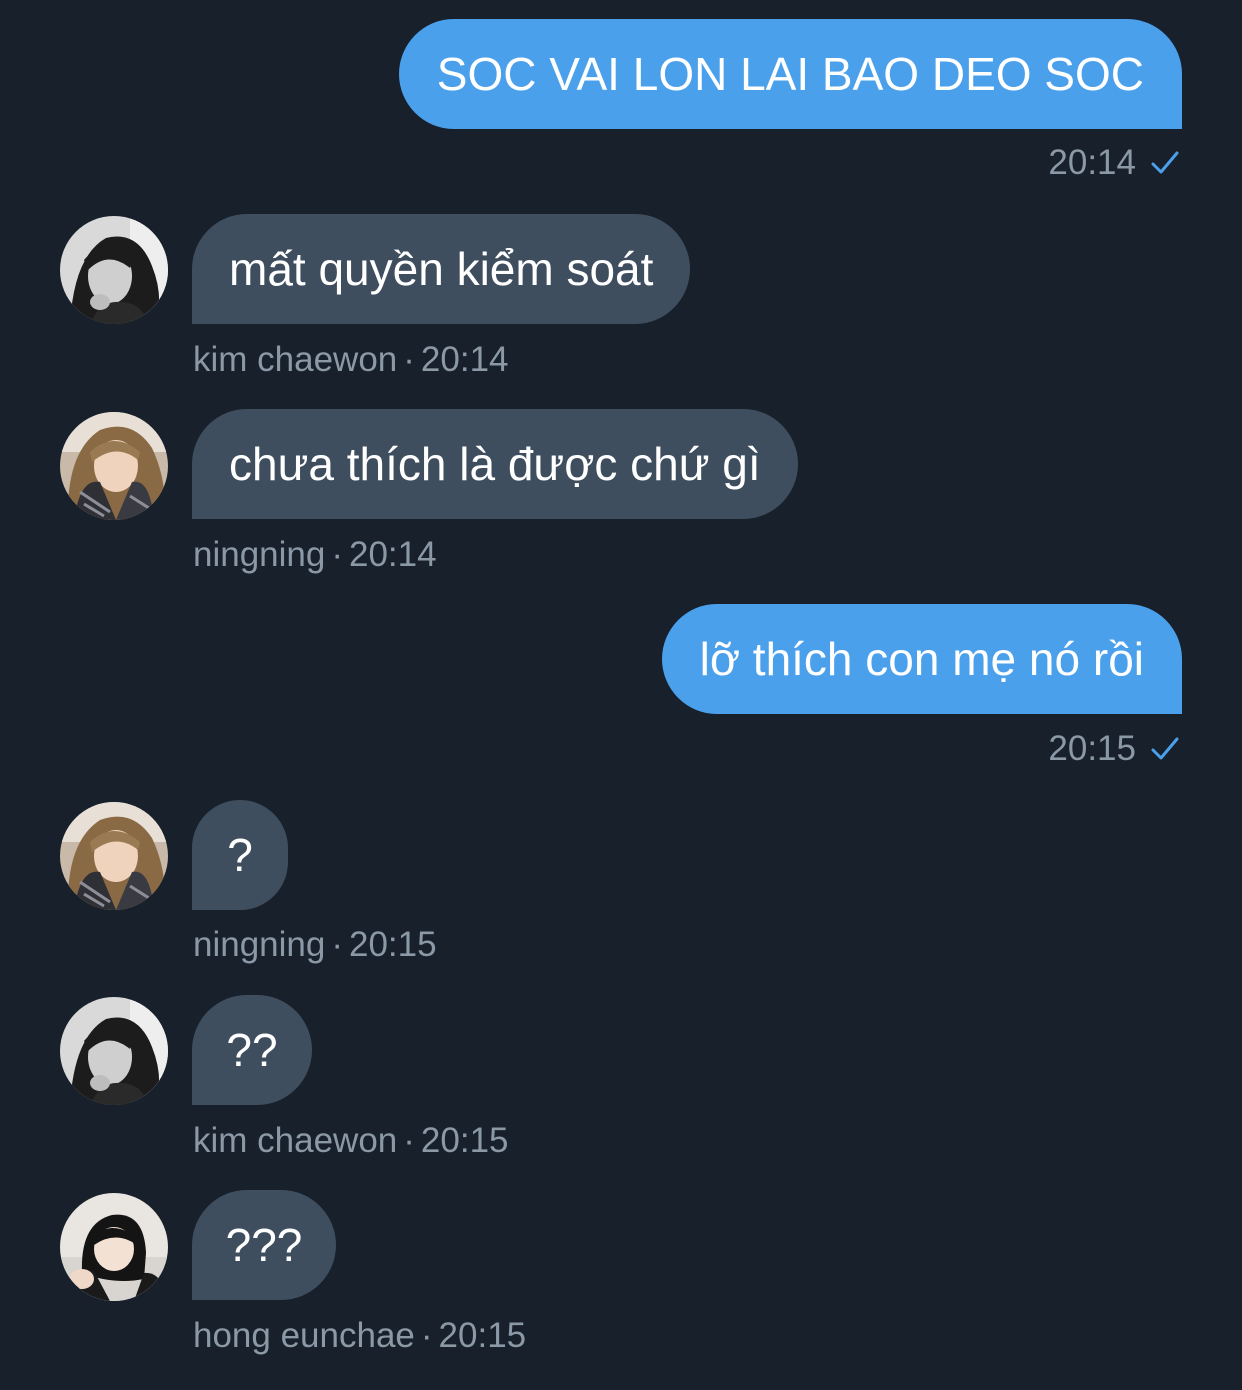 Image resolution: width=1242 pixels, height=1390 pixels. I want to click on message-text: ??, so click(252, 1050).